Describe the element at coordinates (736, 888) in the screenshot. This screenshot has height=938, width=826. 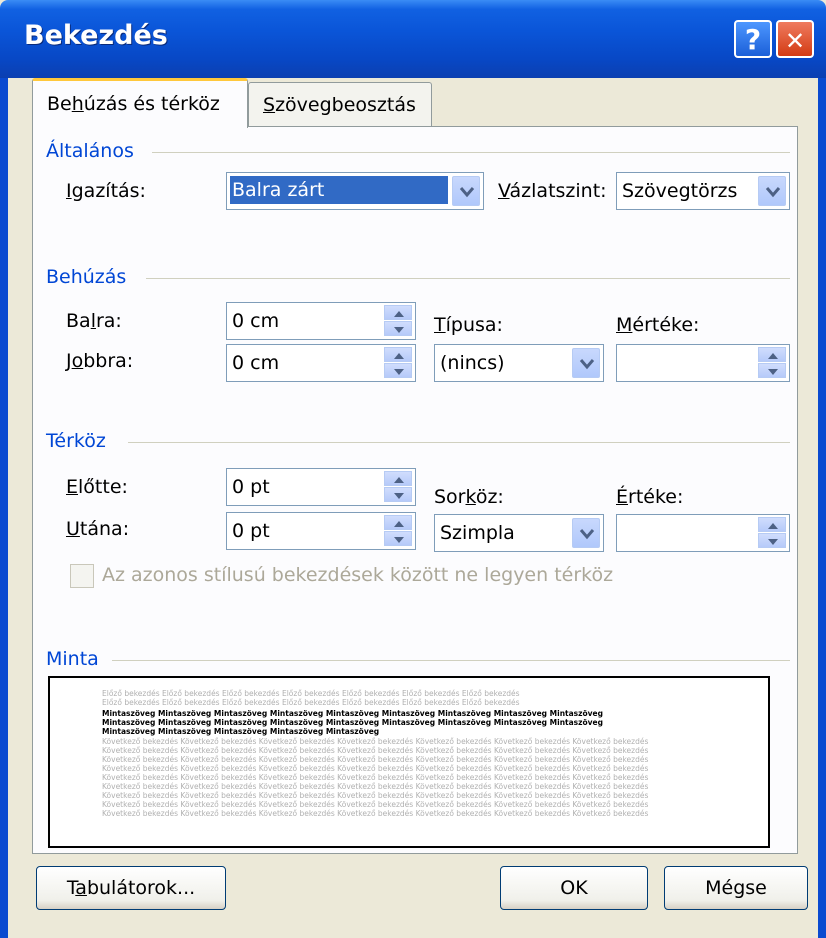
I see `cancel-button: Mégse` at that location.